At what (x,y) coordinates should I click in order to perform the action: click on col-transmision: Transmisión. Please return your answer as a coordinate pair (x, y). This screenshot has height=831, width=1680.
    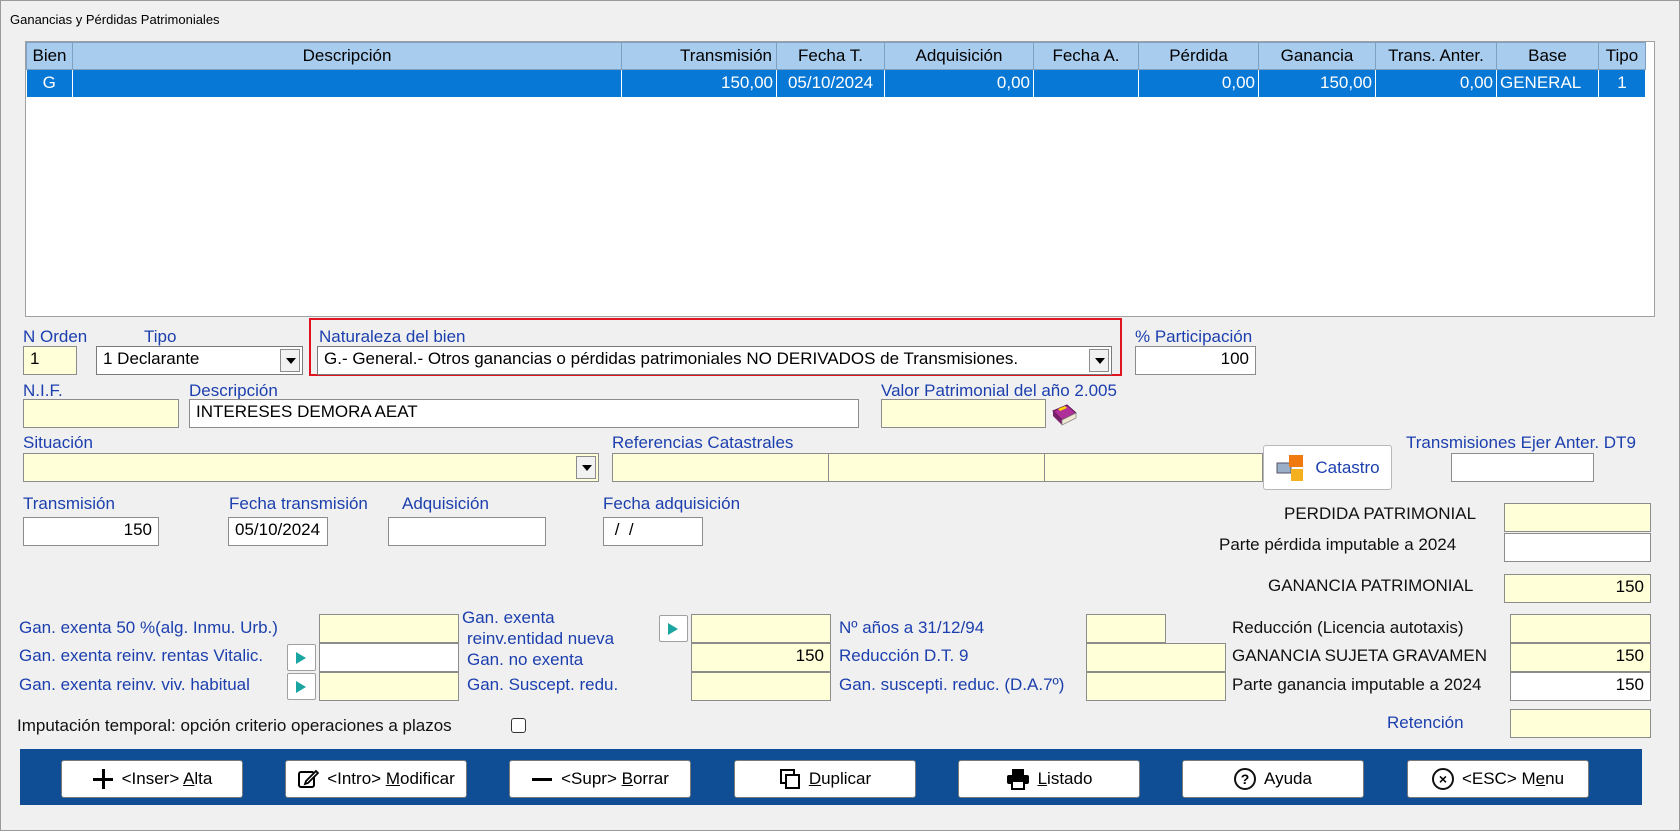
    Looking at the image, I should click on (699, 56).